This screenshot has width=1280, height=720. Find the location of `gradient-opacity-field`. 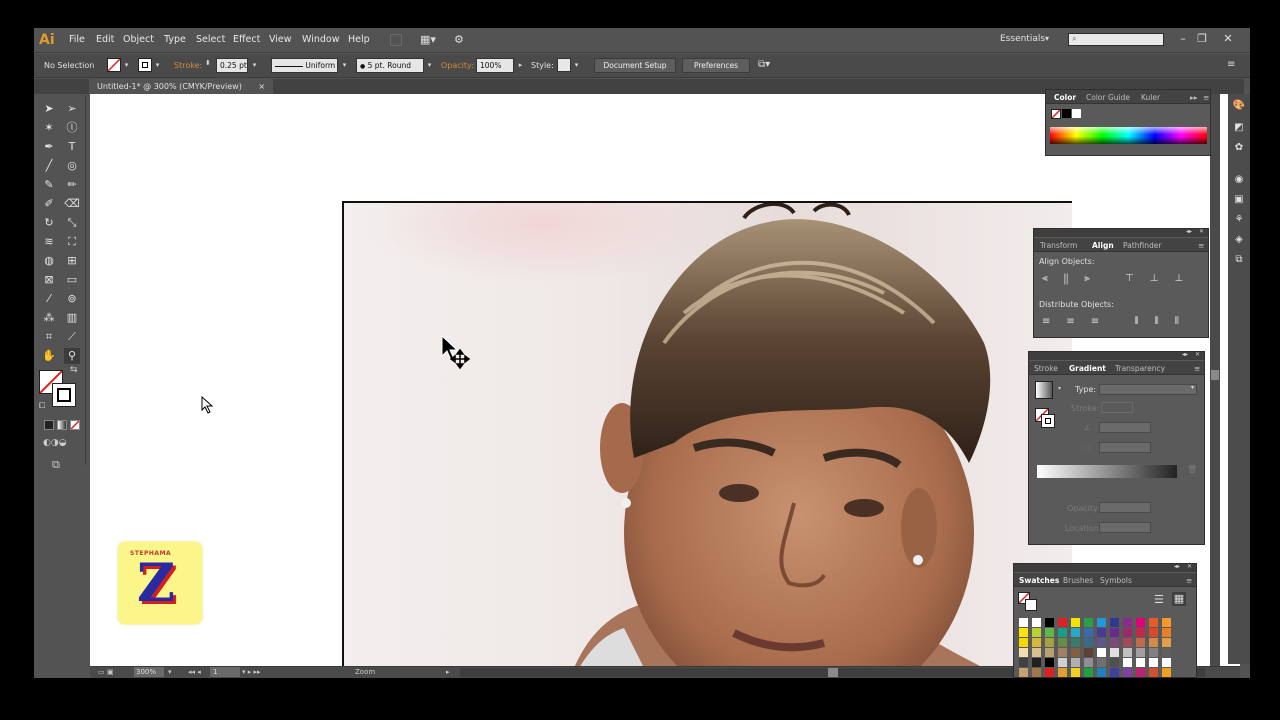

gradient-opacity-field is located at coordinates (1125, 507).